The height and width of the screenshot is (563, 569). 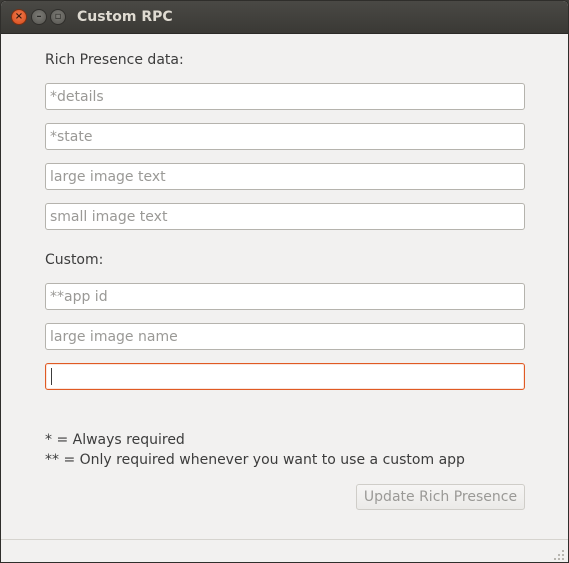 I want to click on window-title: Custom RPC, so click(x=125, y=17).